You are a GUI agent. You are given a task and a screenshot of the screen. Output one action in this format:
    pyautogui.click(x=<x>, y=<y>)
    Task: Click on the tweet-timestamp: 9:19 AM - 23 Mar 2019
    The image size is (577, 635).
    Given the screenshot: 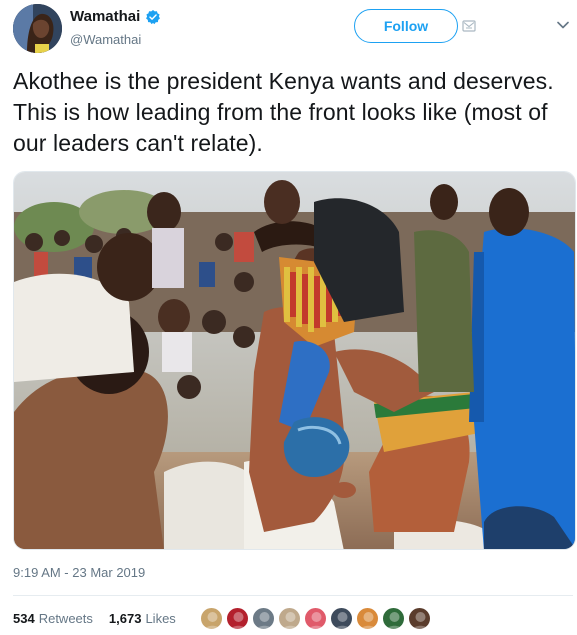 What is the action you would take?
    pyautogui.click(x=79, y=572)
    